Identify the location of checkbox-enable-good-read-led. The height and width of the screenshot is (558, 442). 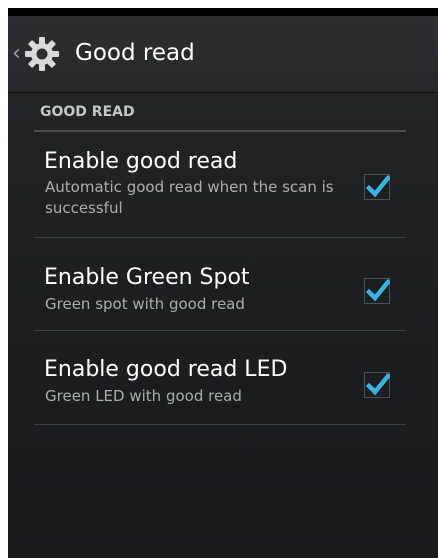
(377, 385).